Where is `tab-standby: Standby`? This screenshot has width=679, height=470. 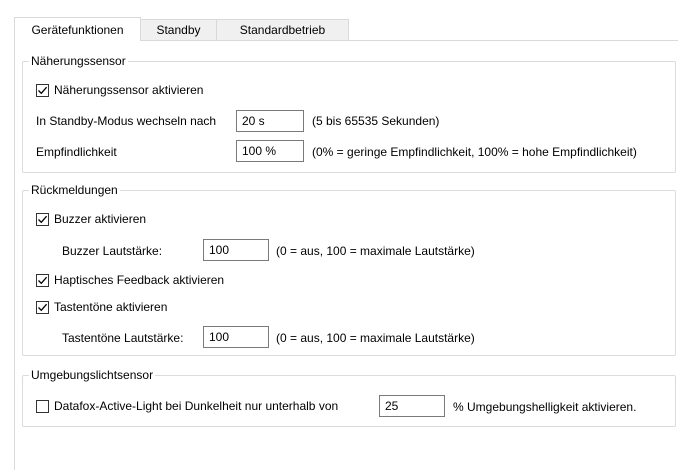 tab-standby: Standby is located at coordinates (178, 29).